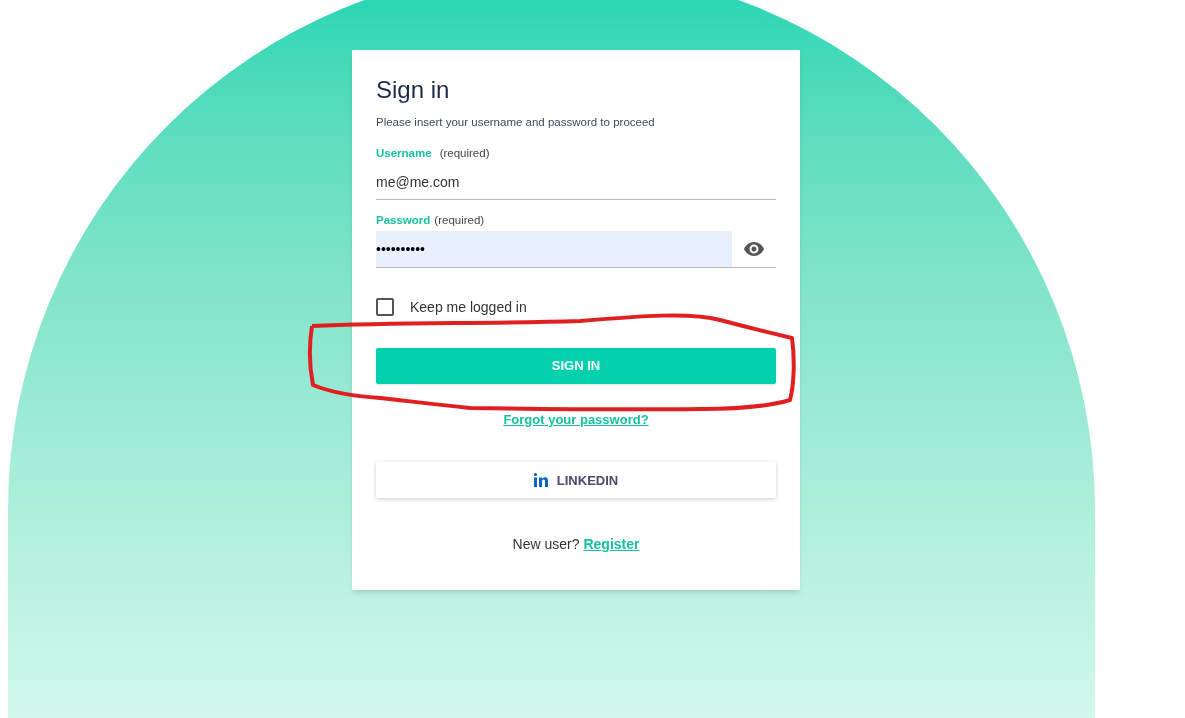 This screenshot has height=718, width=1185. What do you see at coordinates (546, 545) in the screenshot?
I see `register-prompt: New user?` at bounding box center [546, 545].